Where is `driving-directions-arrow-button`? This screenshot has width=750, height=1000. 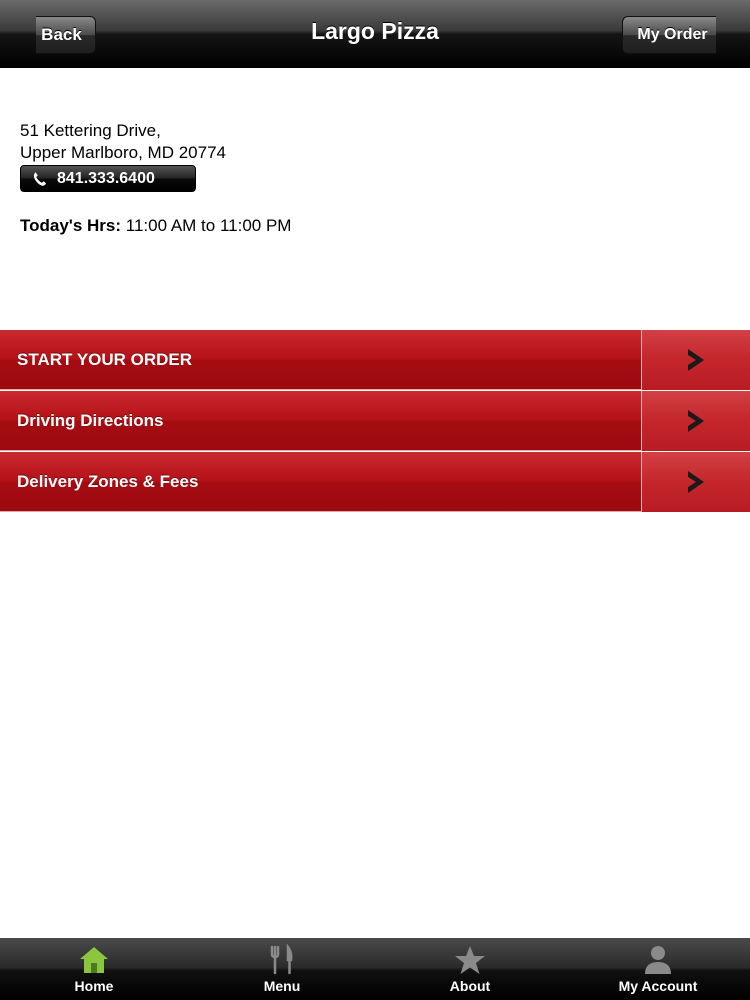
driving-directions-arrow-button is located at coordinates (695, 421).